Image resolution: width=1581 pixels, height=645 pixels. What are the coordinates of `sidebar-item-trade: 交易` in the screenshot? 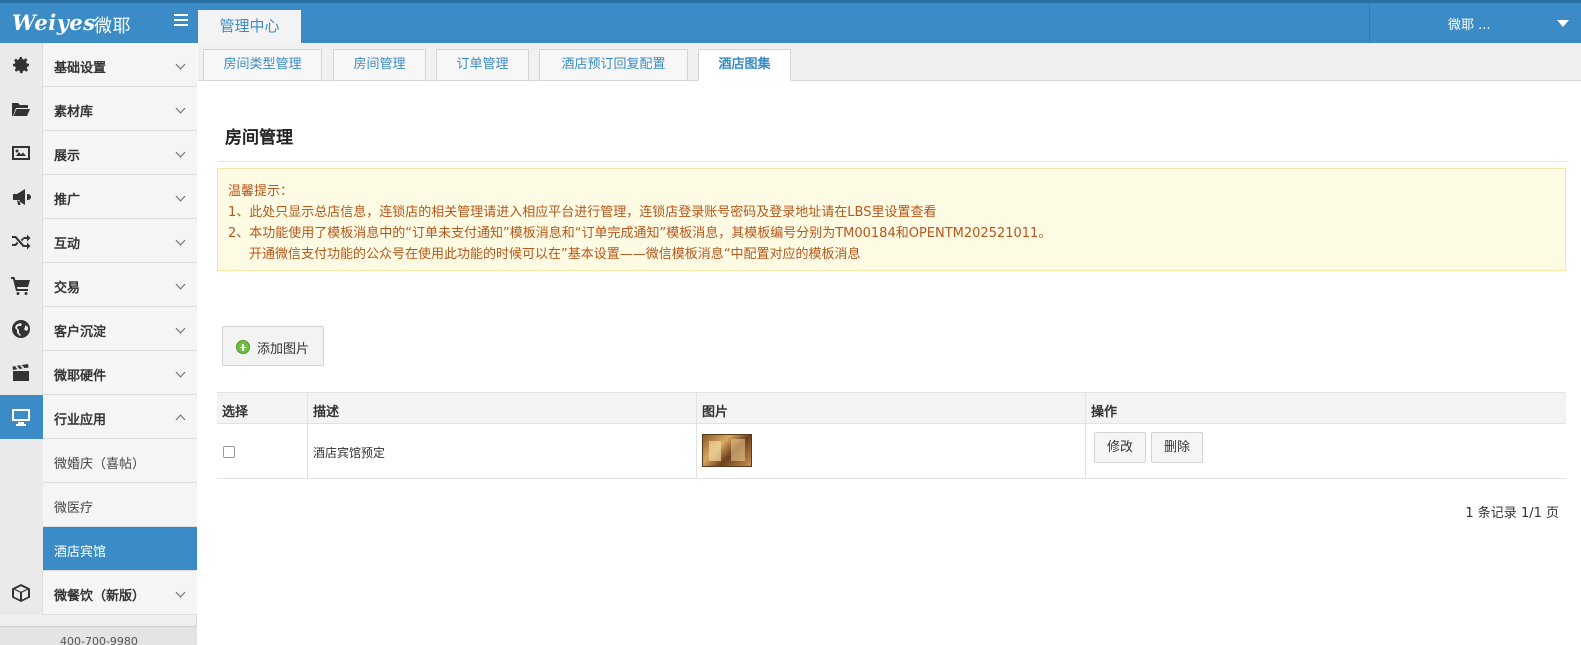 It's located at (98, 285).